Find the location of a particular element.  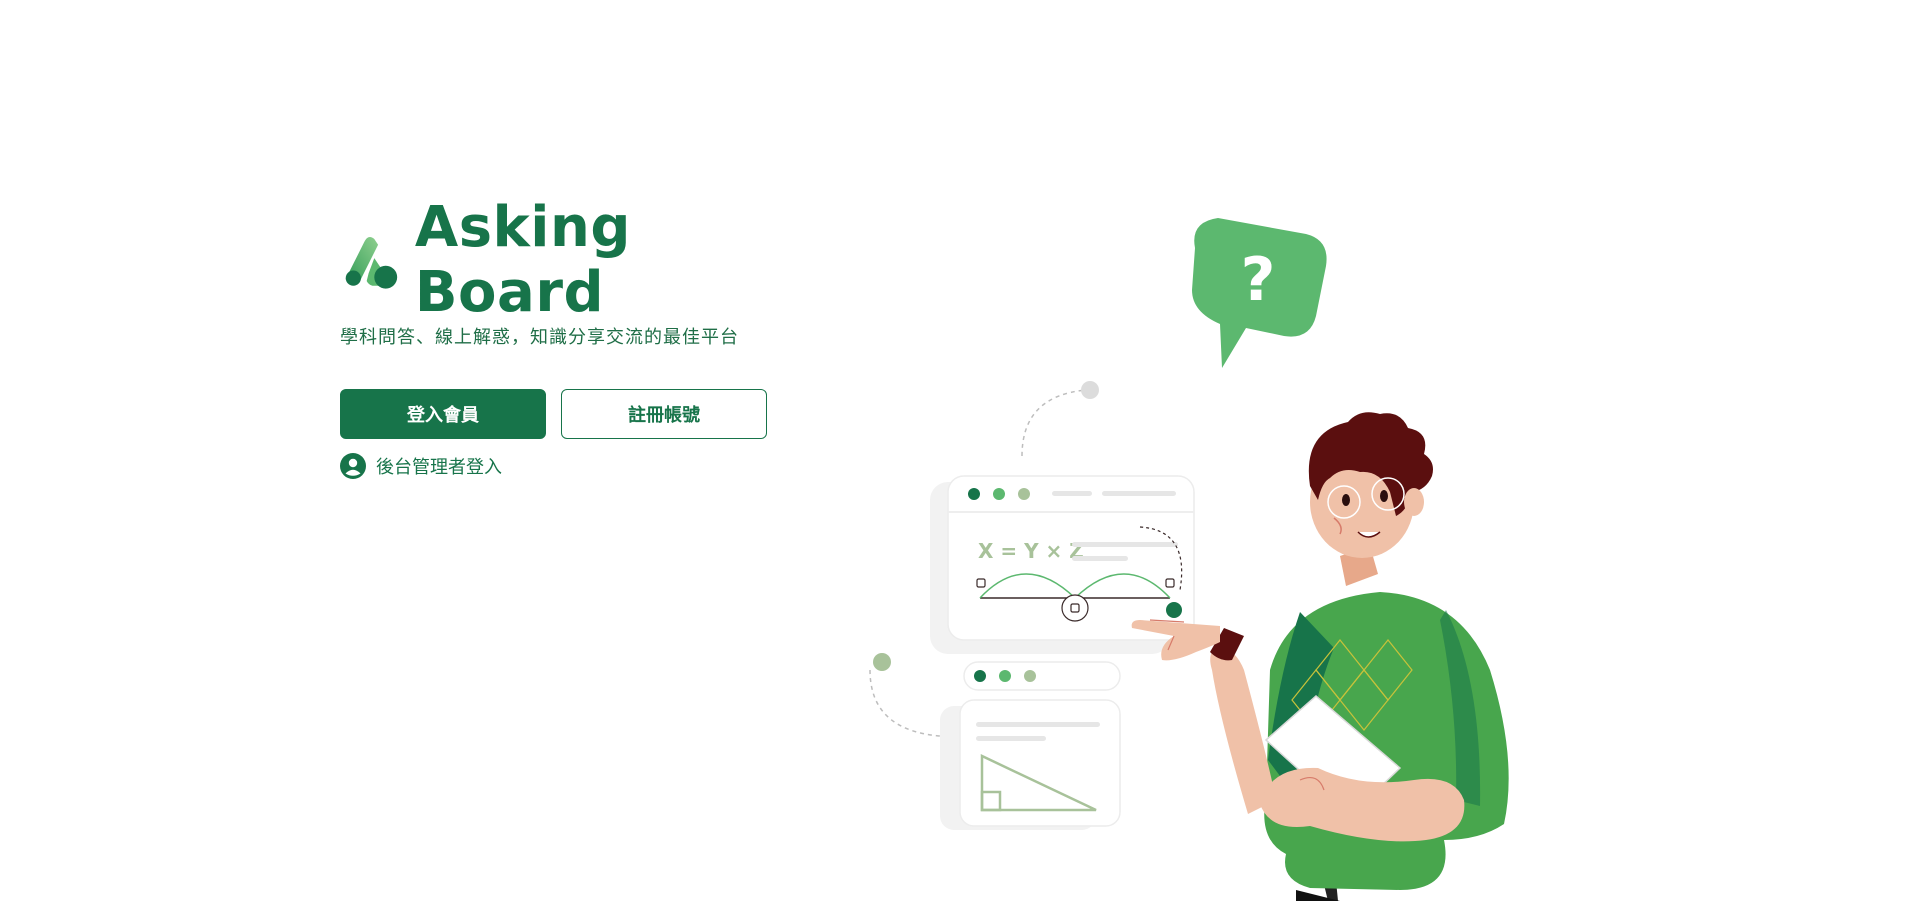

asking-board-logo-icon is located at coordinates (371, 263).